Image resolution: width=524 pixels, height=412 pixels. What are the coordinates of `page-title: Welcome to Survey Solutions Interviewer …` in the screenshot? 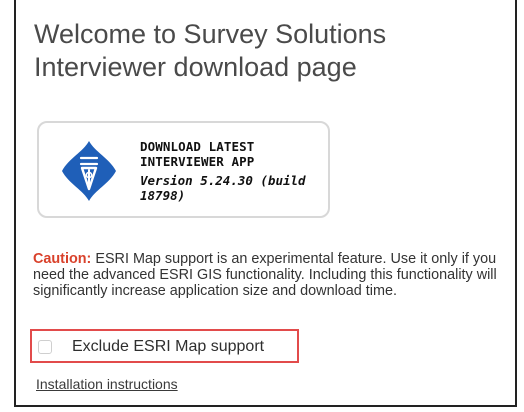 It's located at (210, 50).